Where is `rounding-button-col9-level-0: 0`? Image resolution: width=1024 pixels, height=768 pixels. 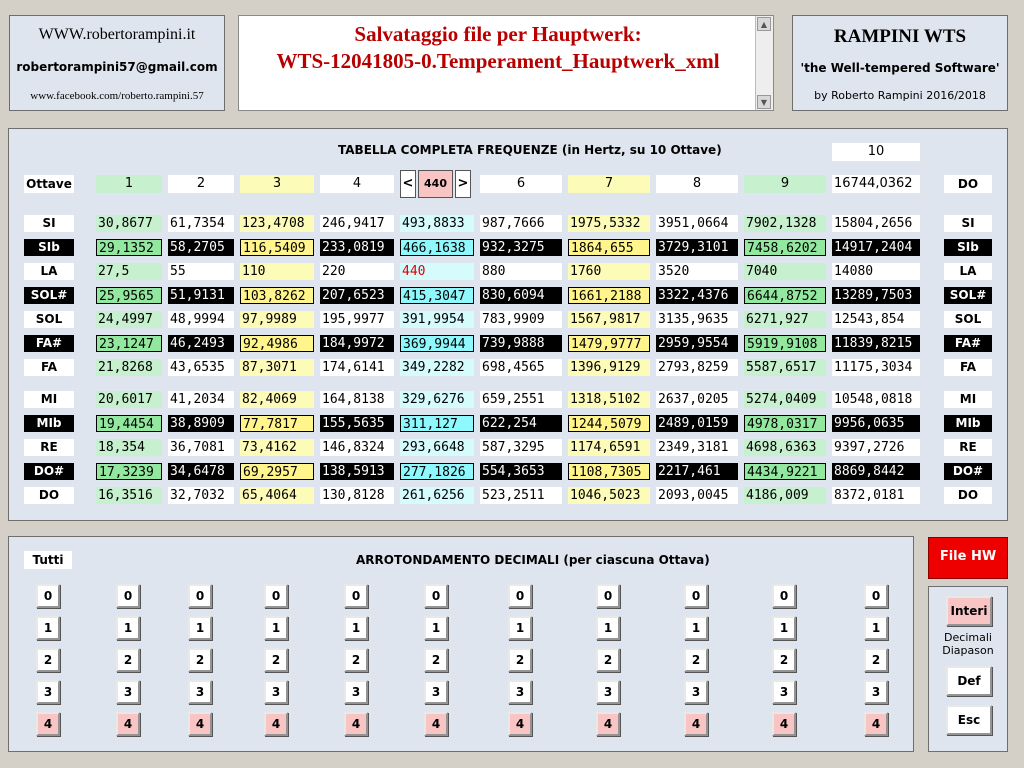
rounding-button-col9-level-0: 0 is located at coordinates (696, 596).